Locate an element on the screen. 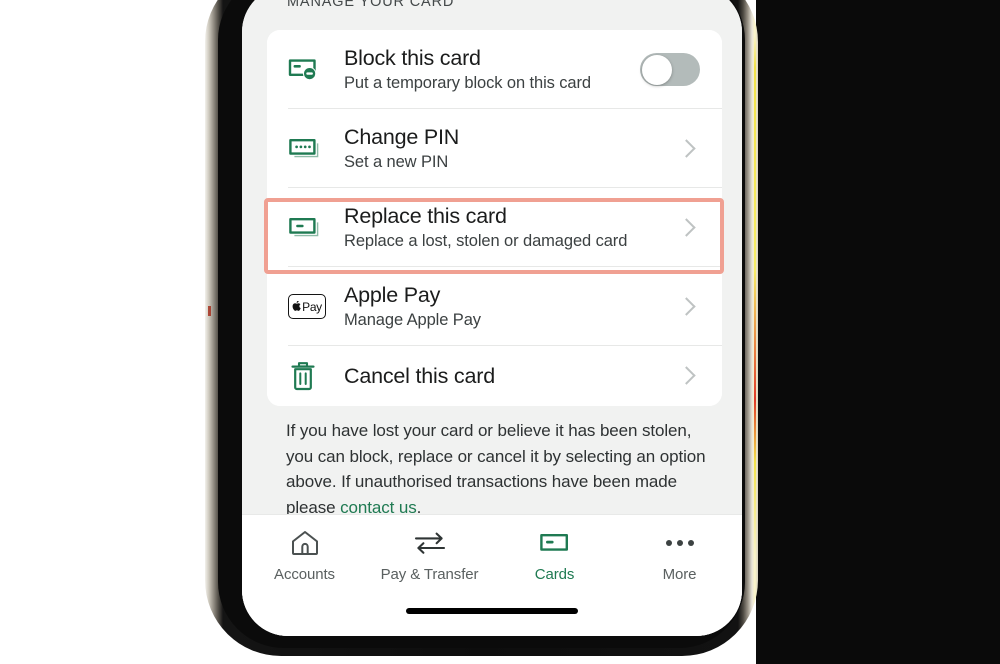 This screenshot has width=1000, height=664. list-item-title: Replace this card is located at coordinates (425, 215).